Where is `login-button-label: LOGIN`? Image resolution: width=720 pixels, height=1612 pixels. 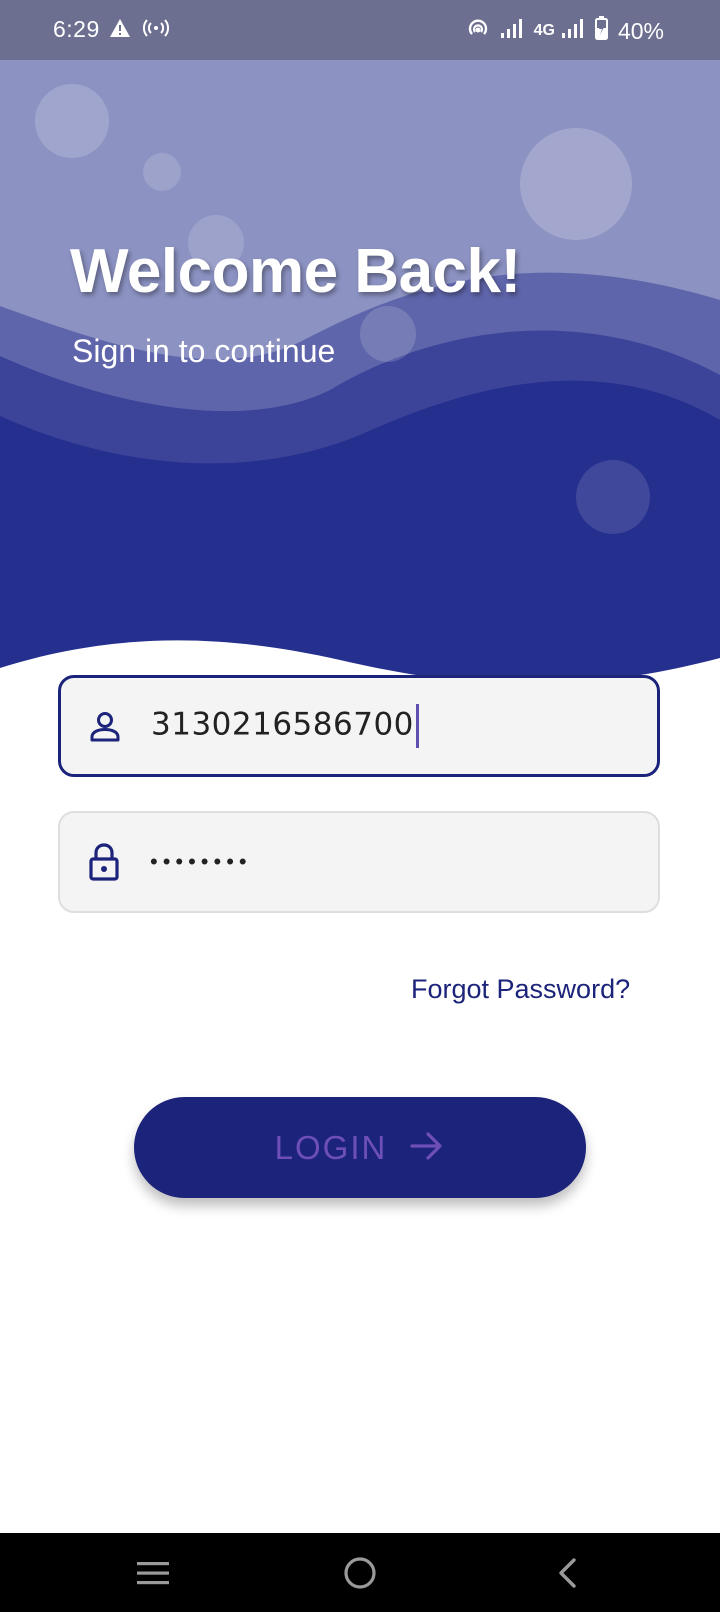
login-button-label: LOGIN is located at coordinates (331, 1147).